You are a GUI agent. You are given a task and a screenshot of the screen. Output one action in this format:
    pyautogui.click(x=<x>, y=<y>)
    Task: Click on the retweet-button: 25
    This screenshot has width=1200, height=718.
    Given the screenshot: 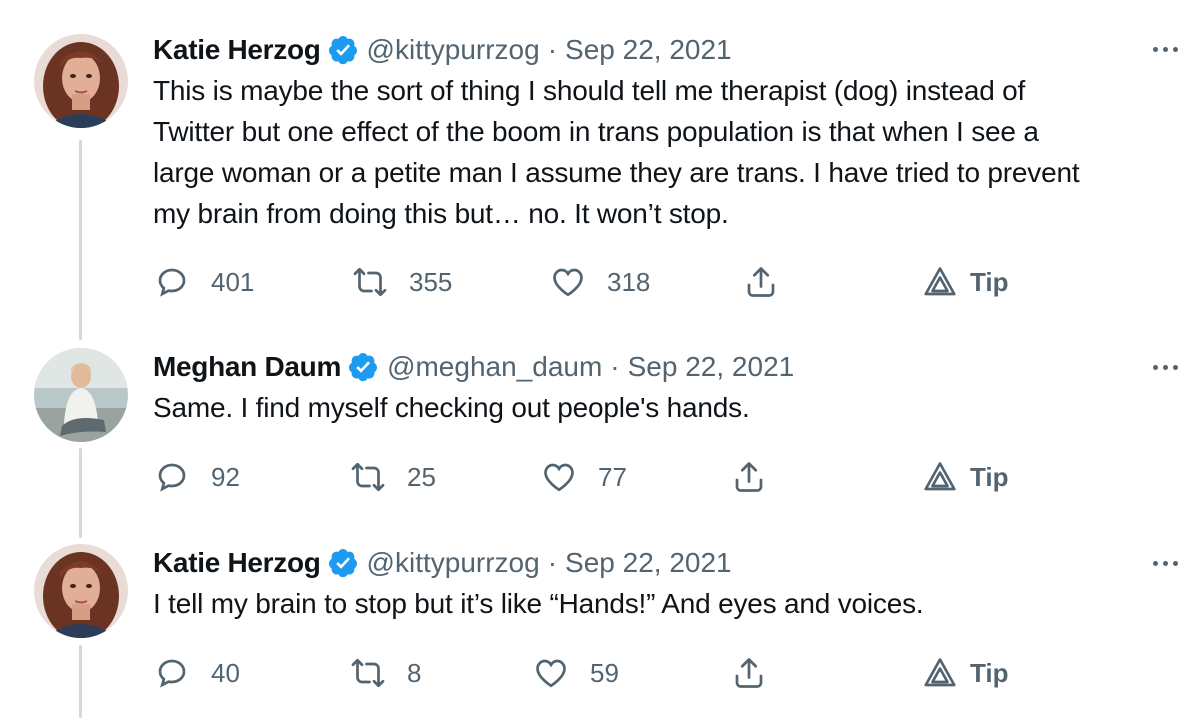 What is the action you would take?
    pyautogui.click(x=393, y=477)
    